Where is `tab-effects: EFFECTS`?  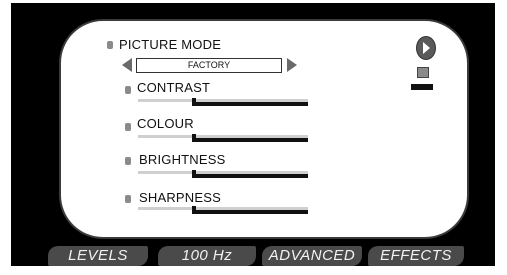 tab-effects: EFFECTS is located at coordinates (416, 256).